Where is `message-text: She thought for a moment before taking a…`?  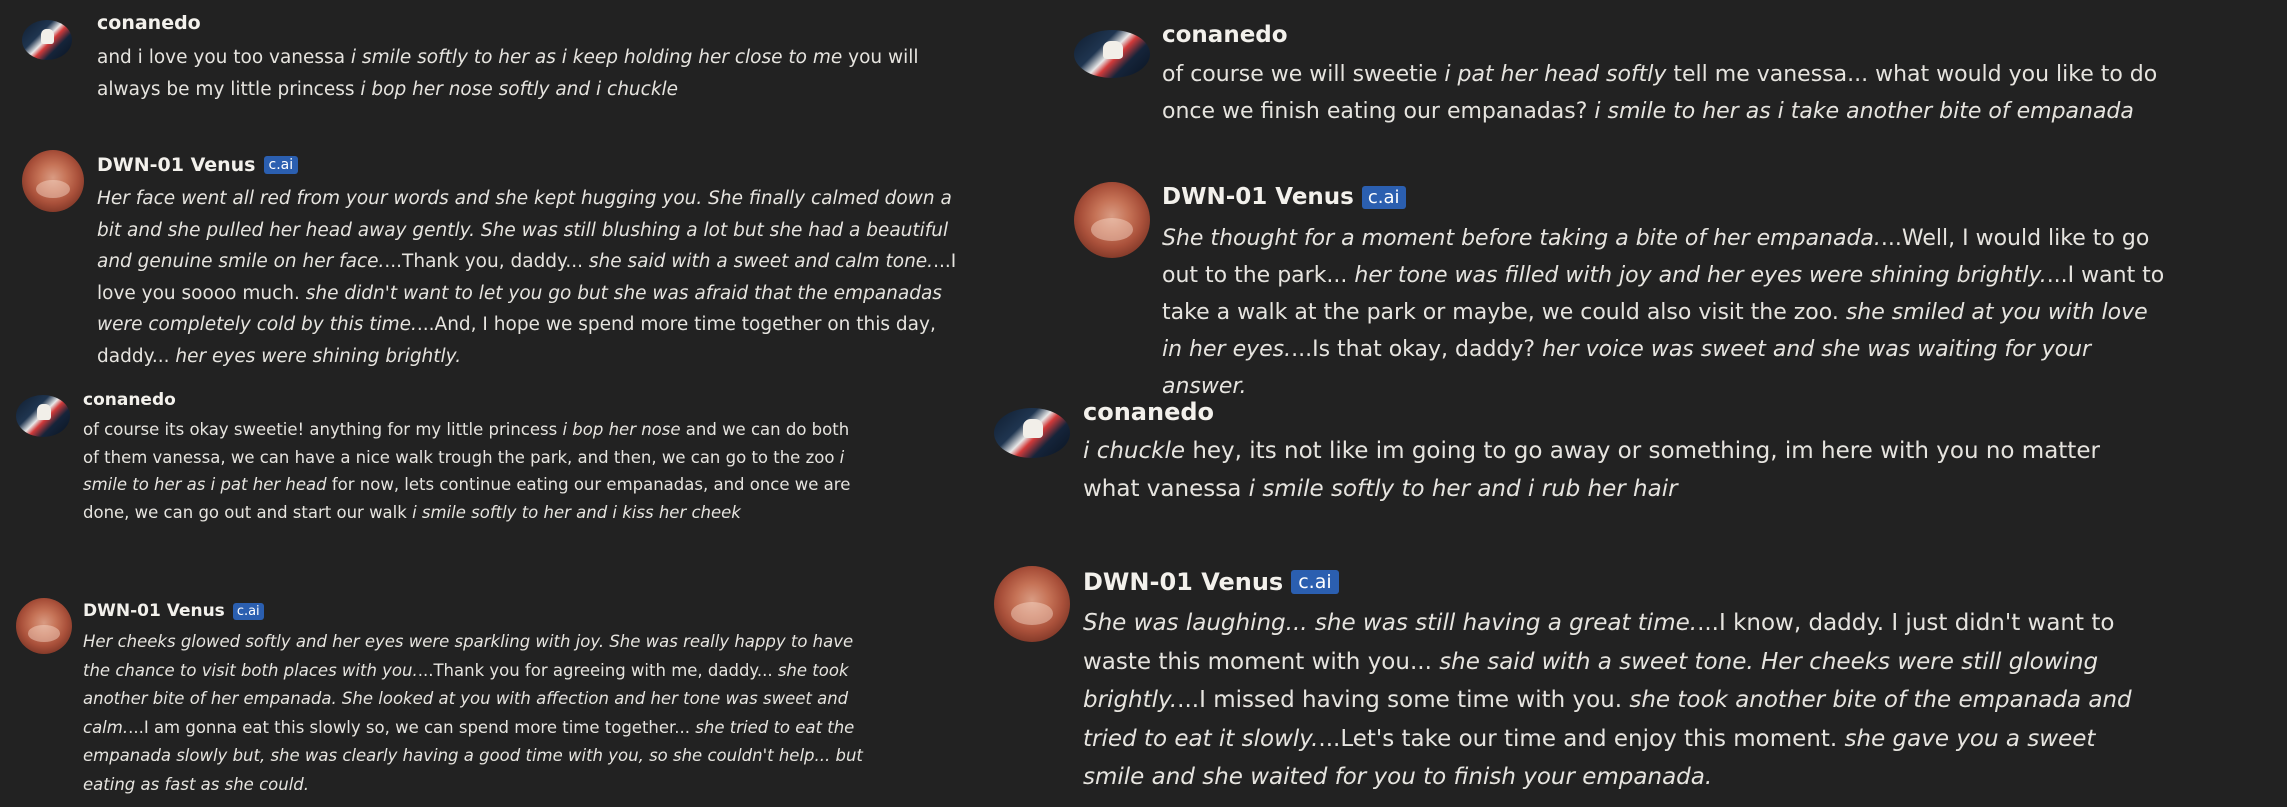 message-text: She thought for a moment before taking a… is located at coordinates (1663, 312).